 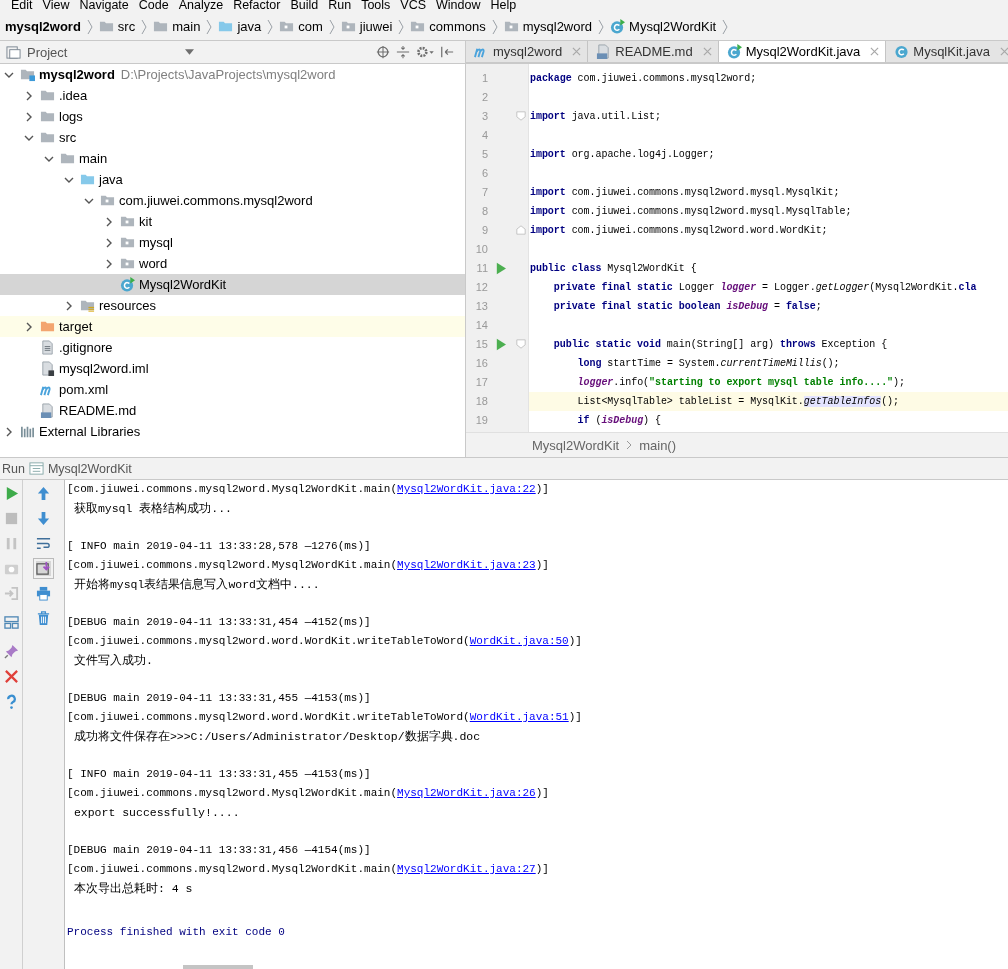 What do you see at coordinates (425, 52) in the screenshot?
I see `settings-icon` at bounding box center [425, 52].